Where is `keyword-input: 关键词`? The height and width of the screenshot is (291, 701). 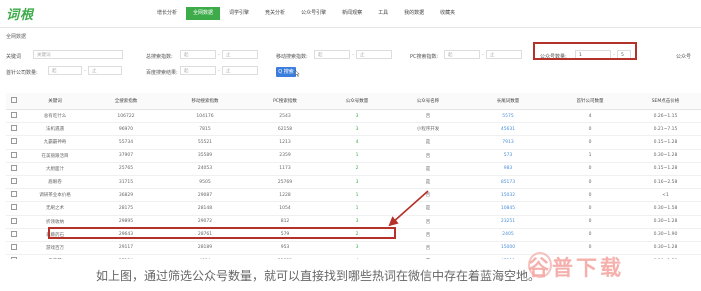 keyword-input: 关键词 is located at coordinates (78, 54).